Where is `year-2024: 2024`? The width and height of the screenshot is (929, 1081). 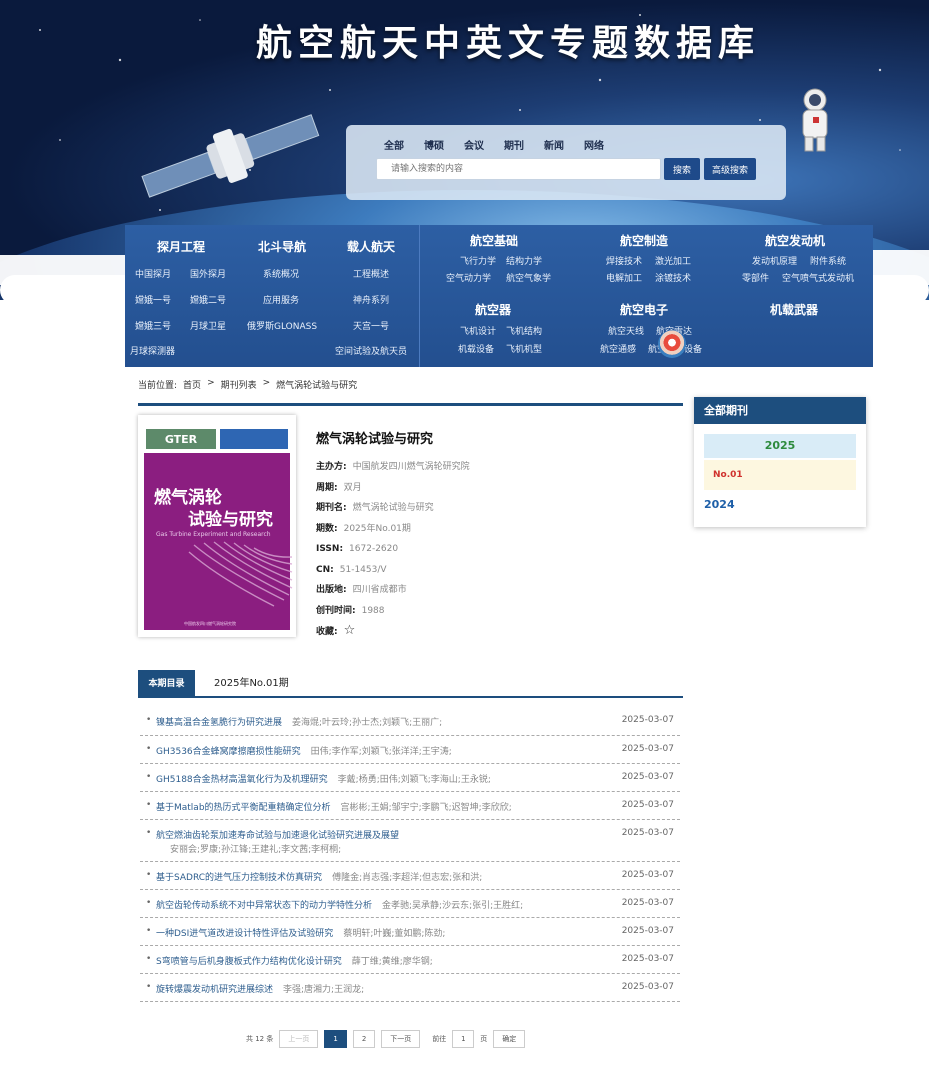
year-2024: 2024 is located at coordinates (719, 504).